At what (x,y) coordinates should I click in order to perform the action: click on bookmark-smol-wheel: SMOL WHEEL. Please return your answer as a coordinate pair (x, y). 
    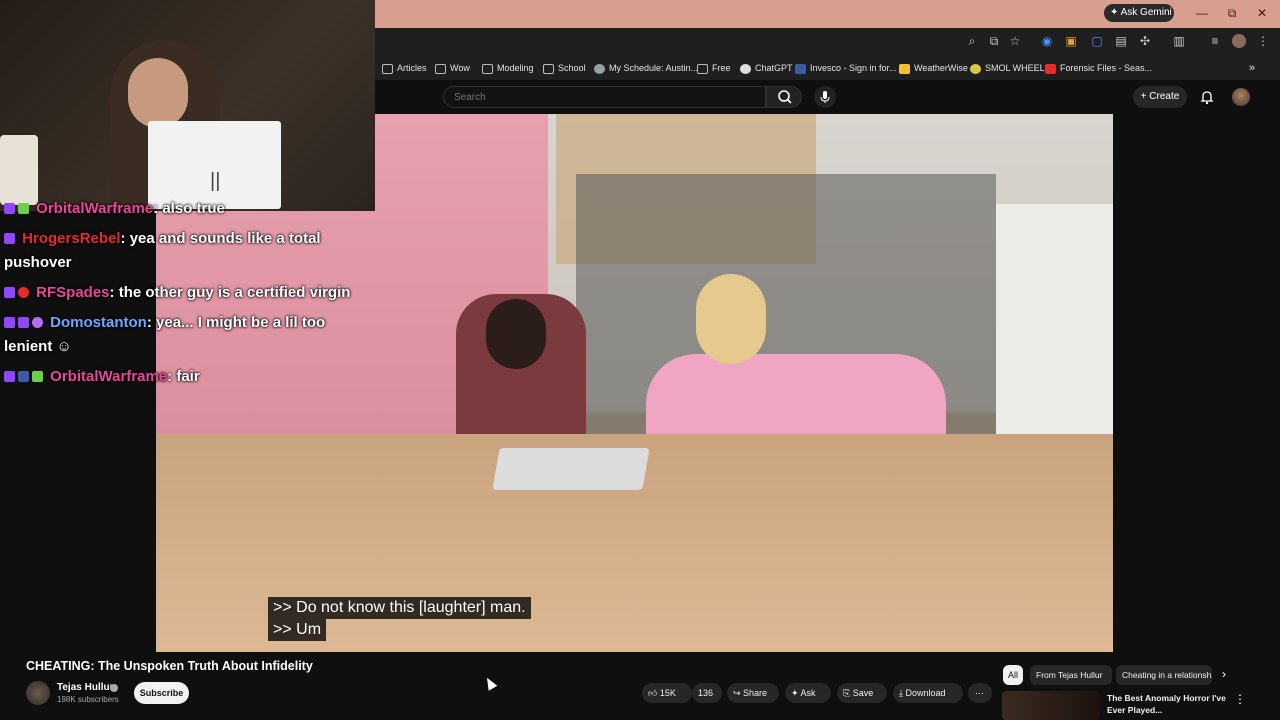
    Looking at the image, I should click on (1007, 68).